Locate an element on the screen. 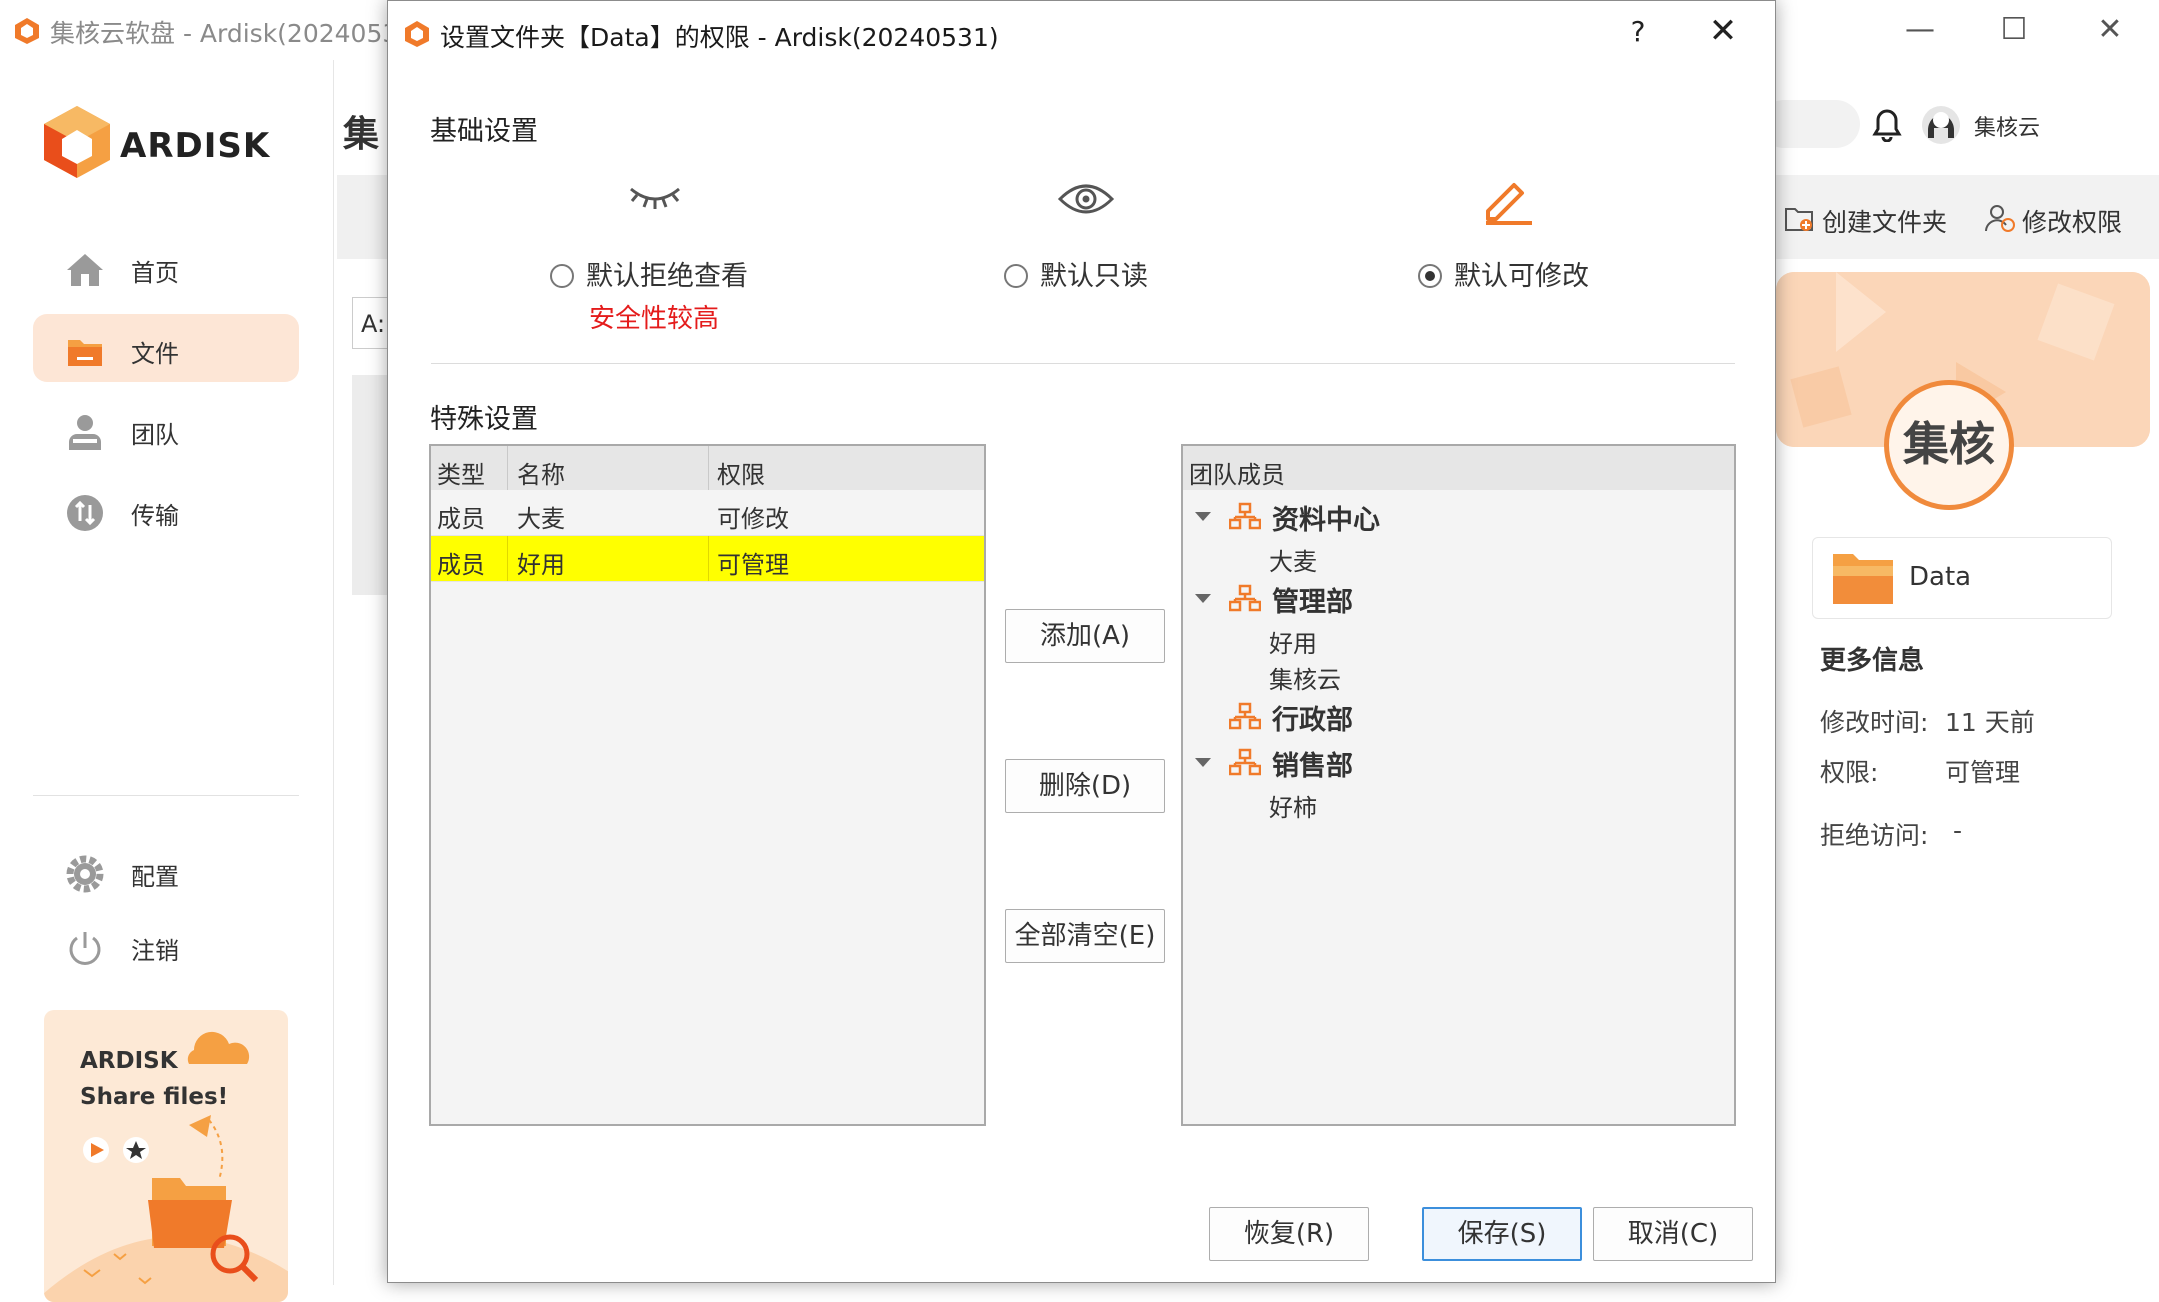 This screenshot has height=1302, width=2159. radio-deny-view: 默认拒绝查看 is located at coordinates (649, 273).